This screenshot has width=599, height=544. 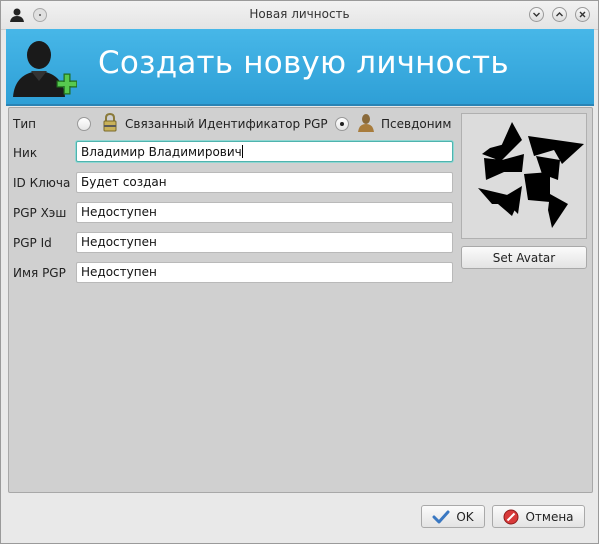 I want to click on check-icon, so click(x=441, y=516).